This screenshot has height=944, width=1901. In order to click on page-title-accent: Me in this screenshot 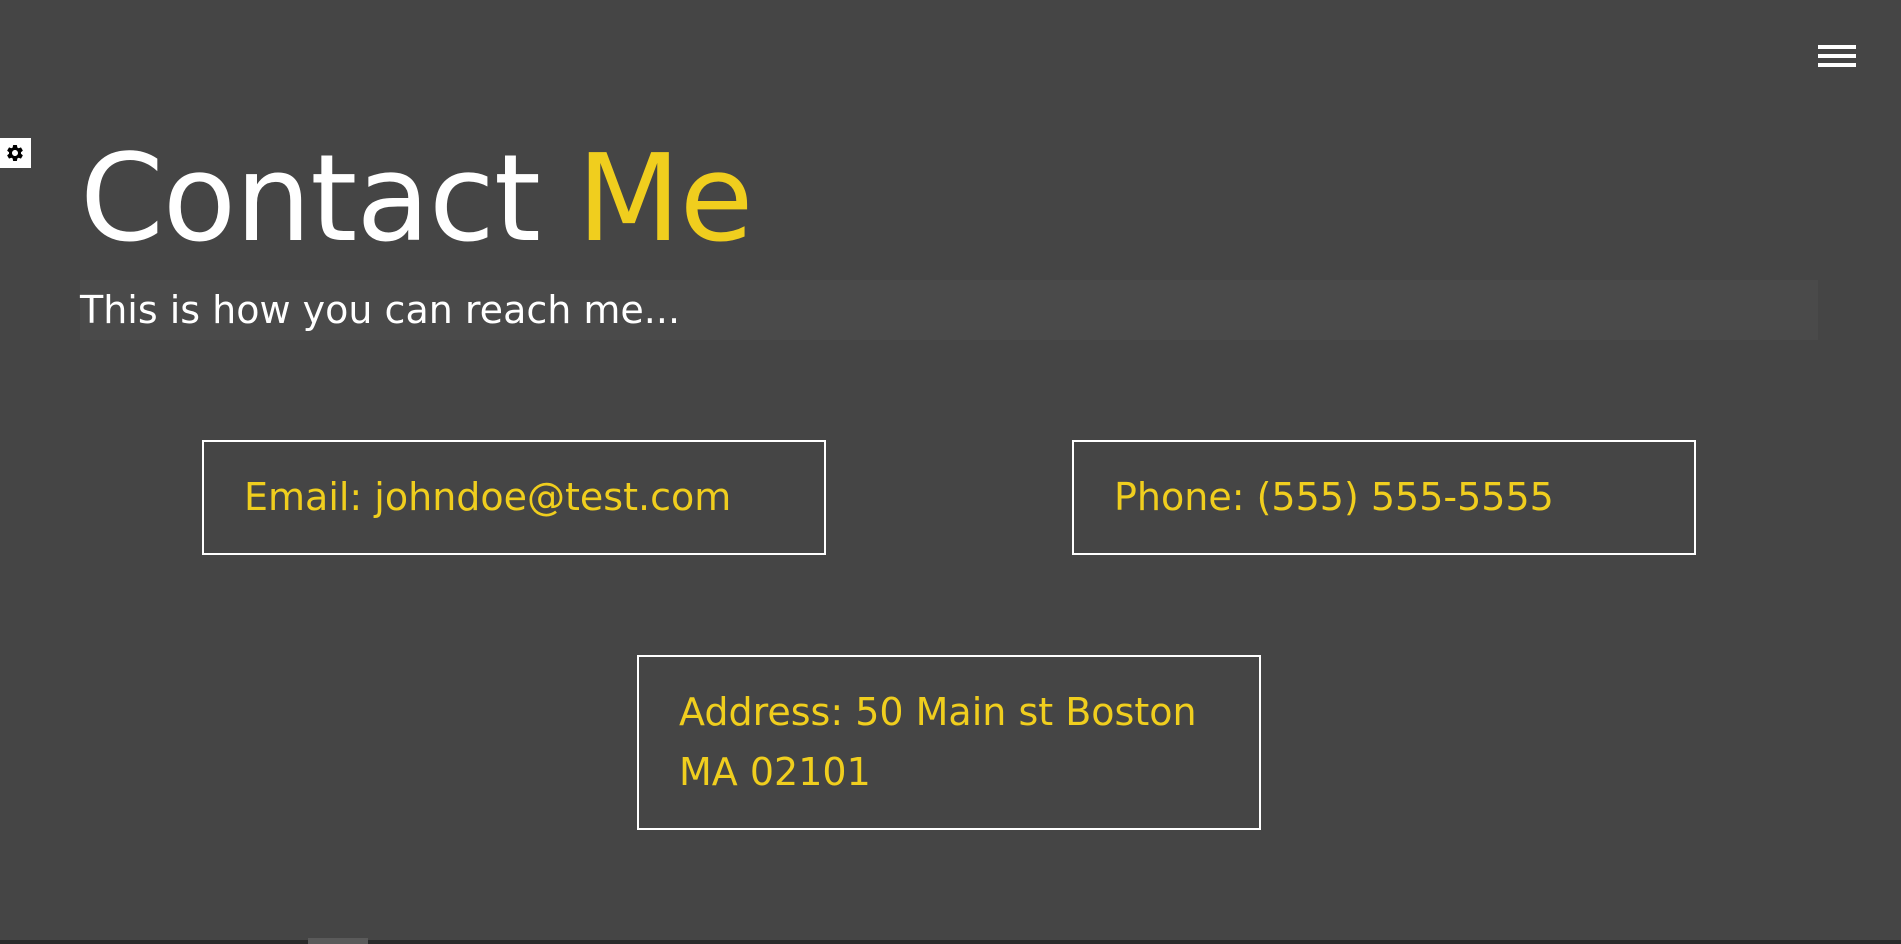, I will do `click(665, 199)`.